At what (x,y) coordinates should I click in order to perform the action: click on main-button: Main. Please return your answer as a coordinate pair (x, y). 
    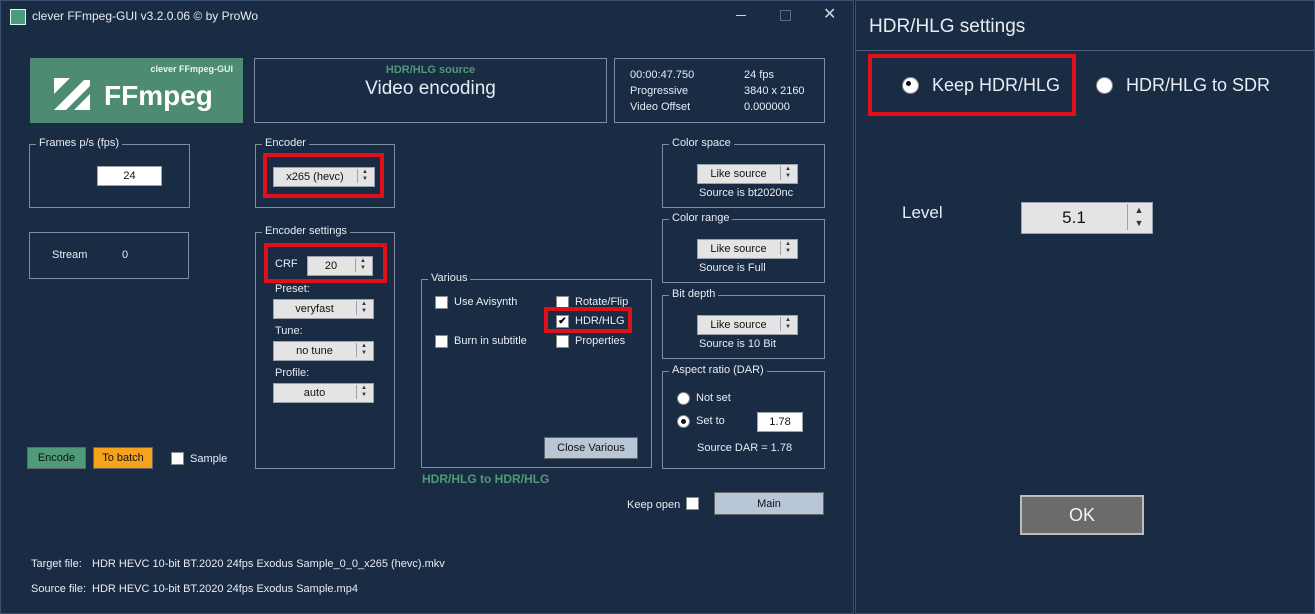
    Looking at the image, I should click on (769, 503).